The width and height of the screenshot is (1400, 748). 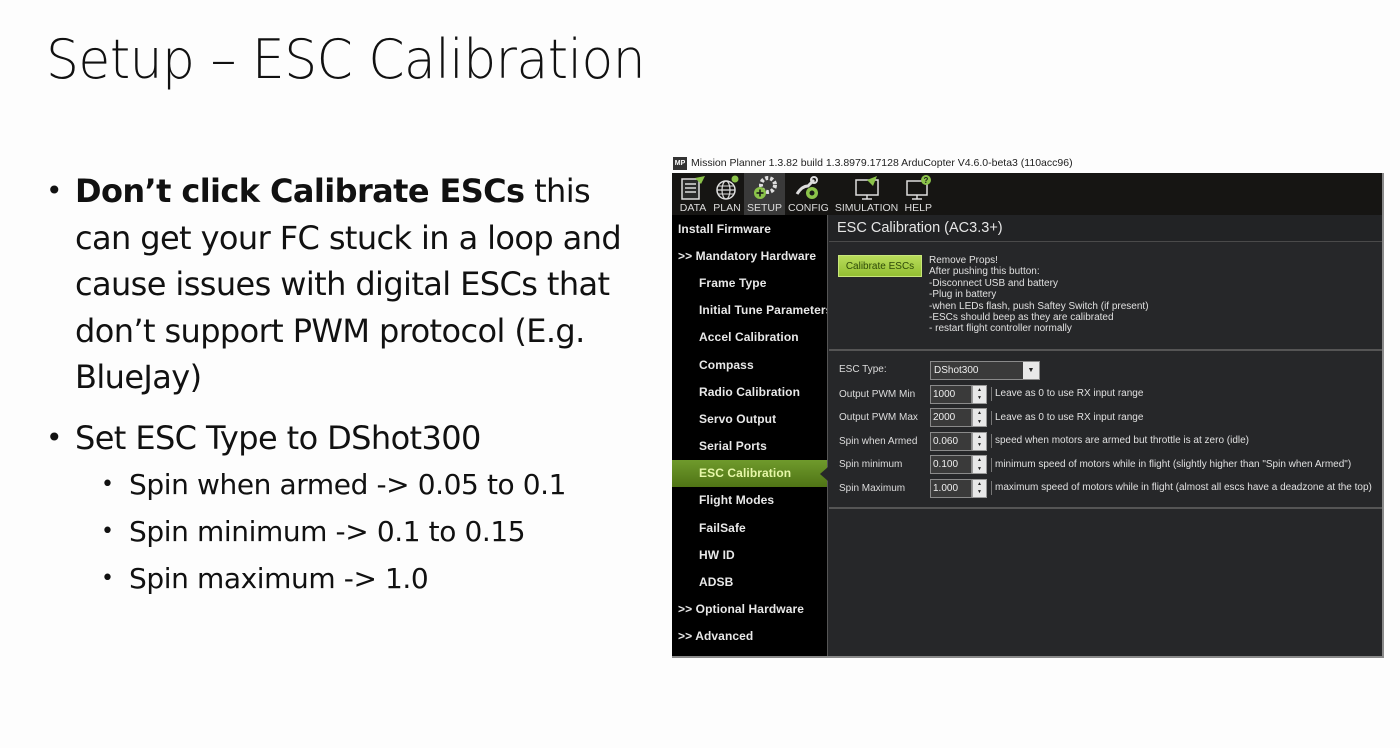 What do you see at coordinates (919, 187) in the screenshot?
I see `help-monitor-icon: ?` at bounding box center [919, 187].